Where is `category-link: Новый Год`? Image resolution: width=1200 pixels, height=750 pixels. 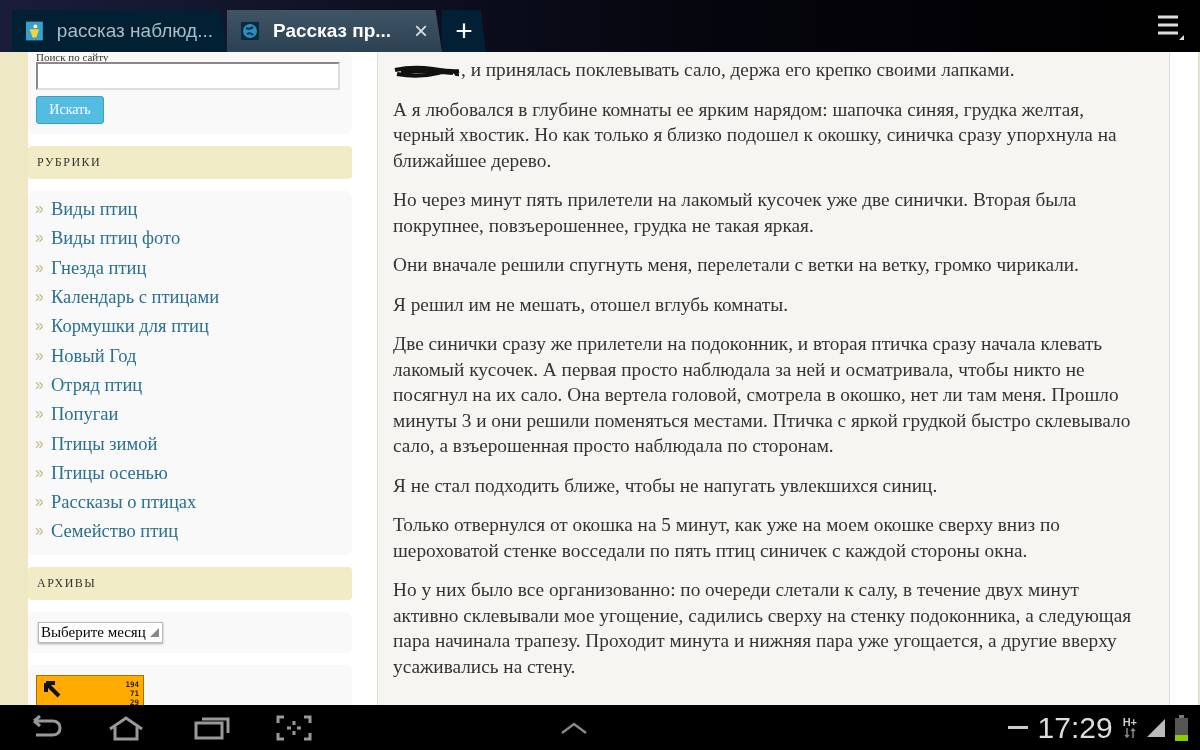
category-link: Новый Год is located at coordinates (190, 356).